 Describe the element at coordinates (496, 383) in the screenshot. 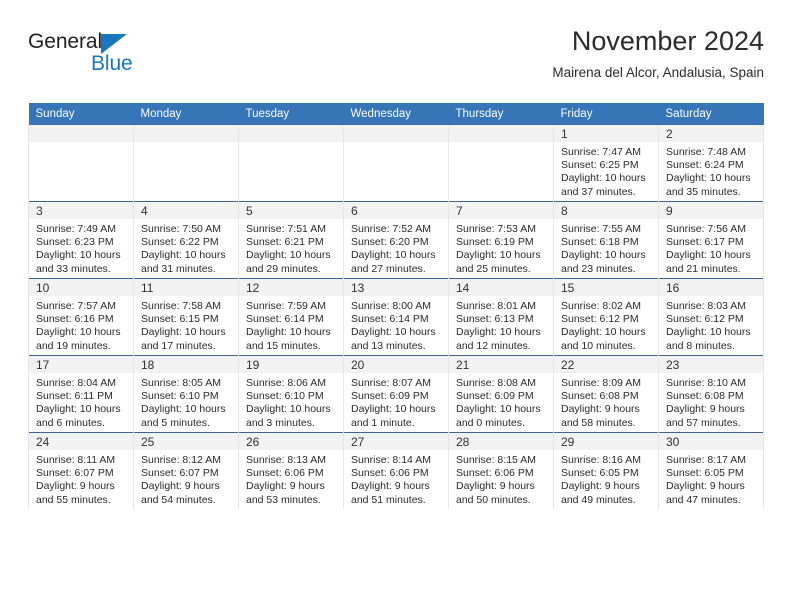

I see `sunrise-text: Sunrise: 8:08 AM` at that location.